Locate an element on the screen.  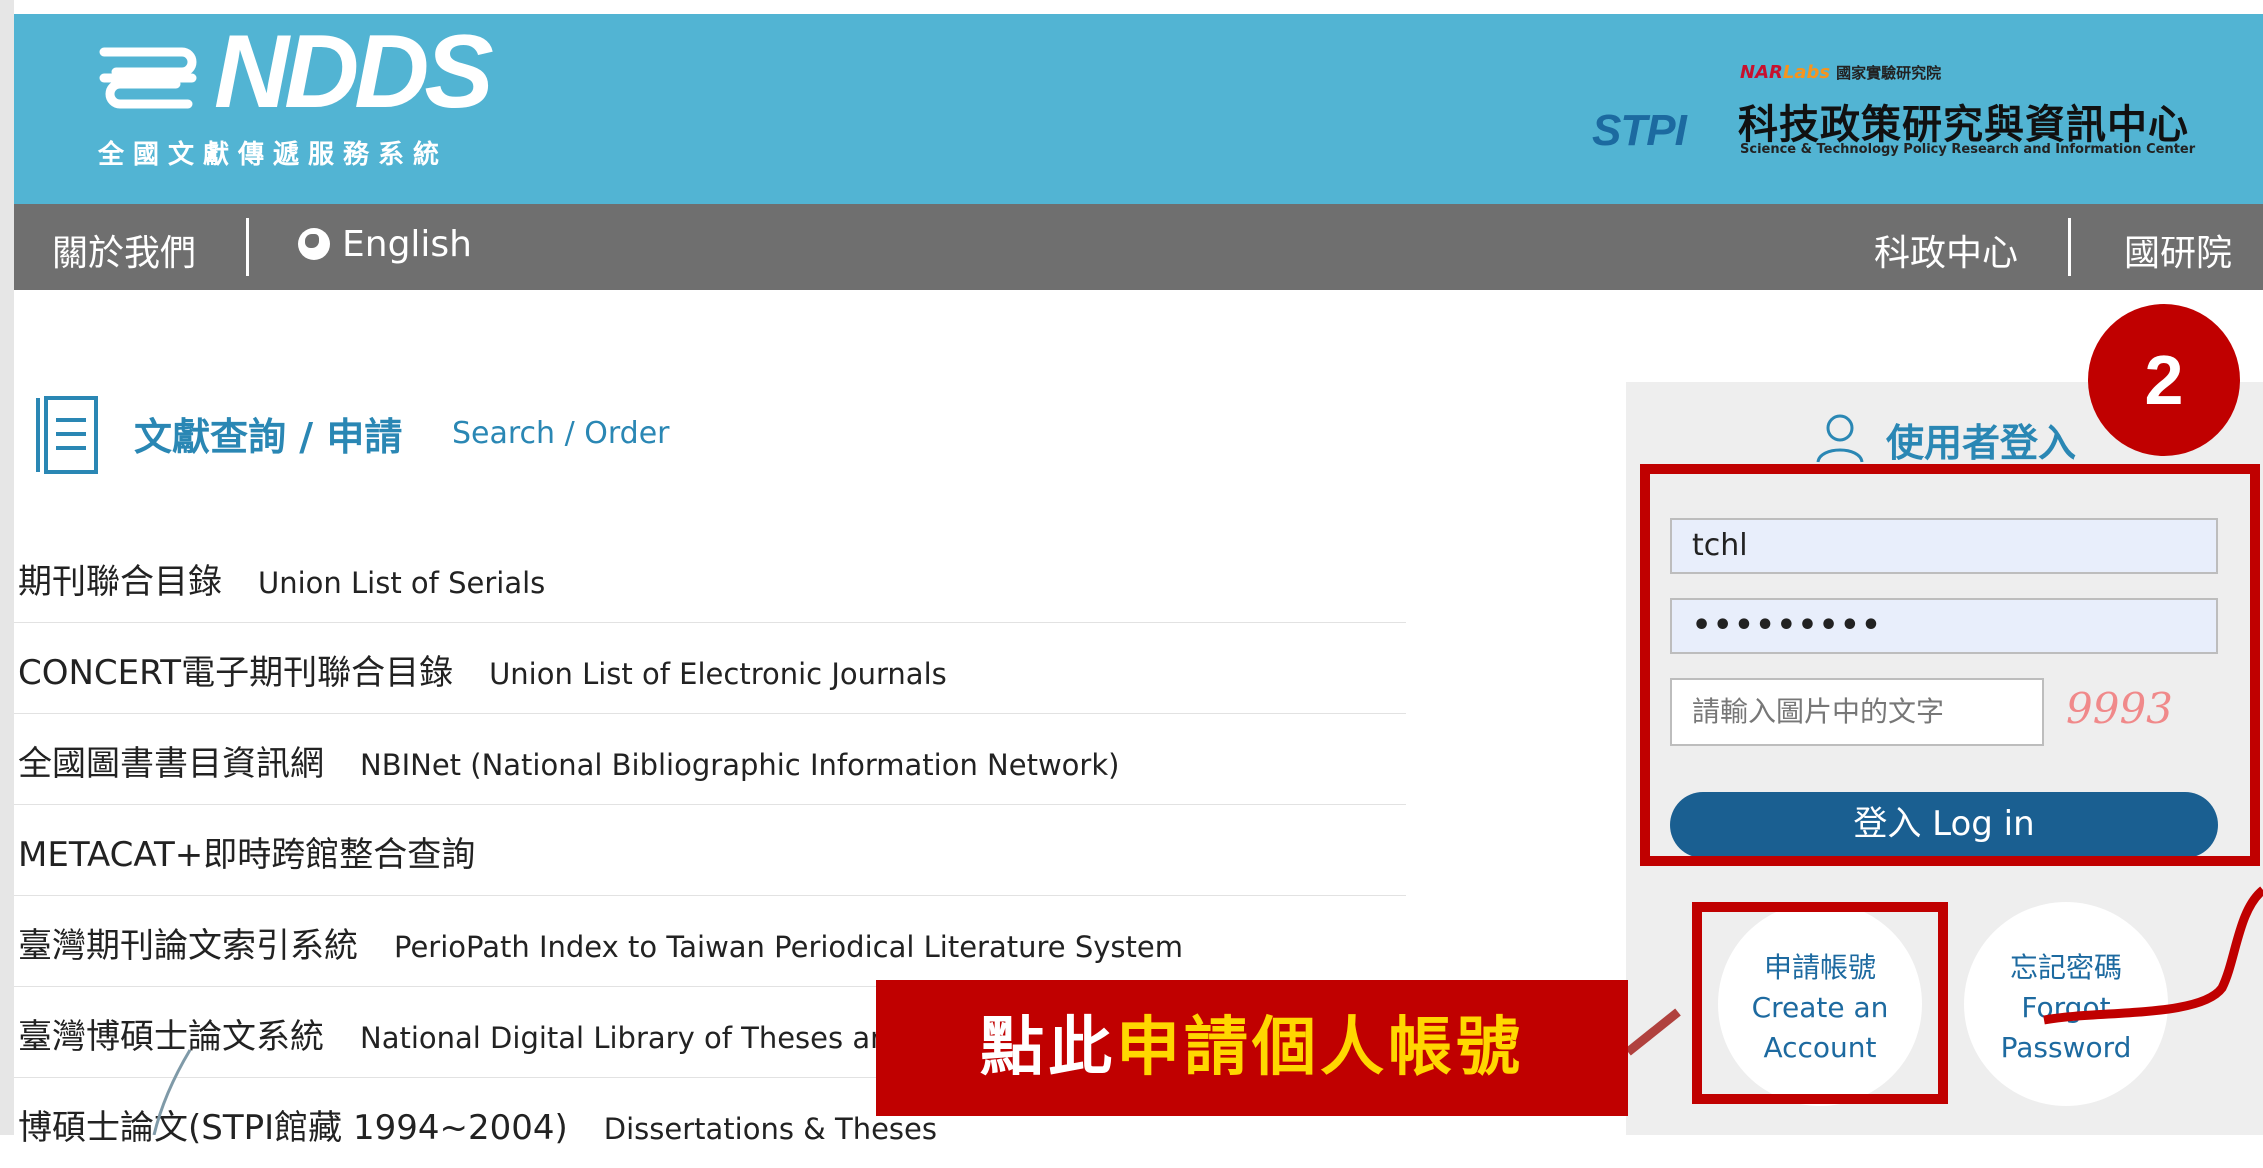
document-list-icon is located at coordinates (67, 435).